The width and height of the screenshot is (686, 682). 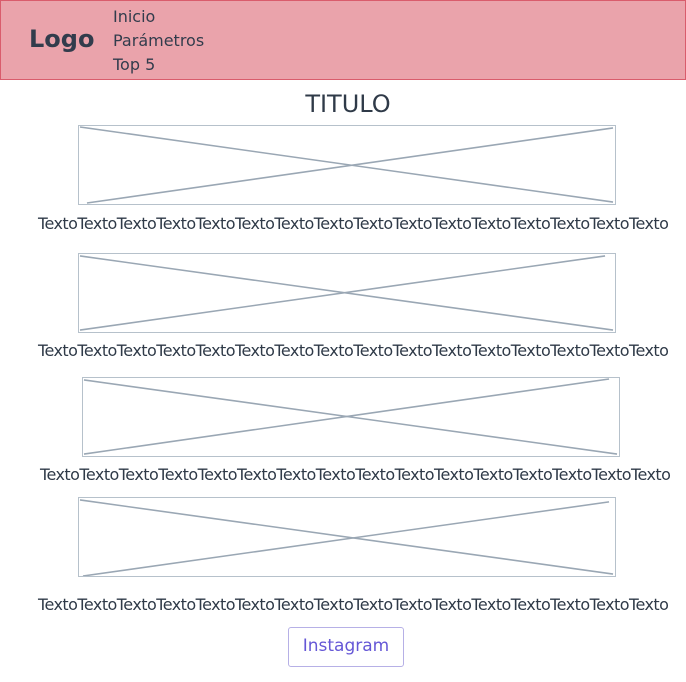 What do you see at coordinates (158, 65) in the screenshot?
I see `nav-item-top-5: Top 5` at bounding box center [158, 65].